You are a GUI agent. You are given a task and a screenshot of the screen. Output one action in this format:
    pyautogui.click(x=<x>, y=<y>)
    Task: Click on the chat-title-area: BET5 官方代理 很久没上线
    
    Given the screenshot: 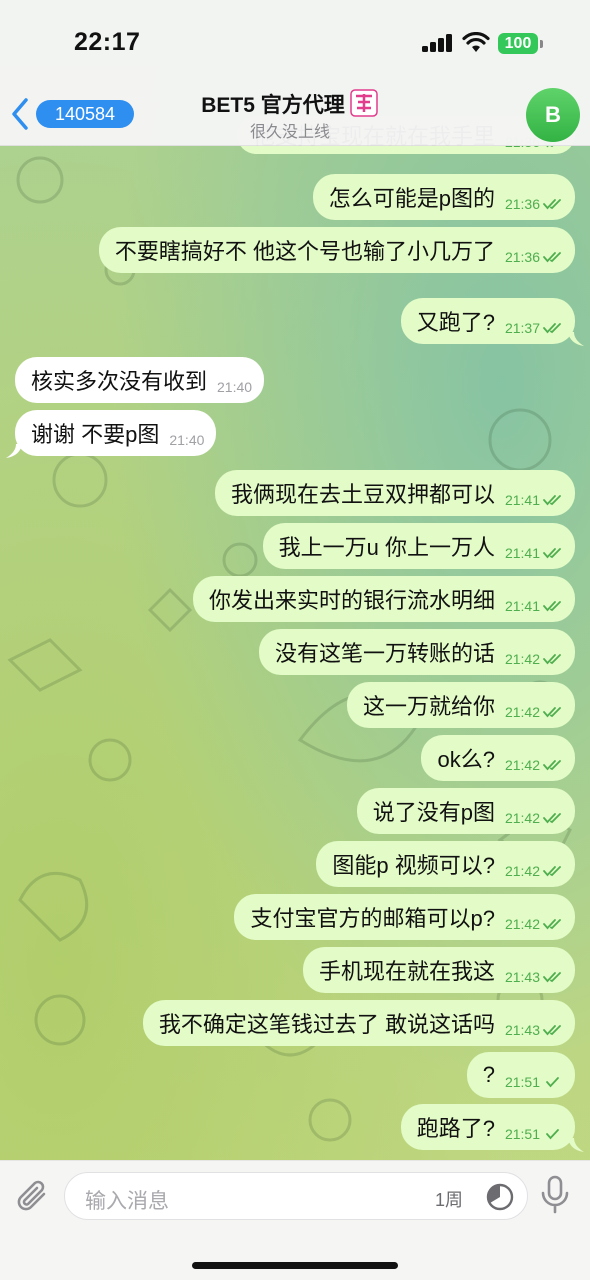 What is the action you would take?
    pyautogui.click(x=290, y=115)
    